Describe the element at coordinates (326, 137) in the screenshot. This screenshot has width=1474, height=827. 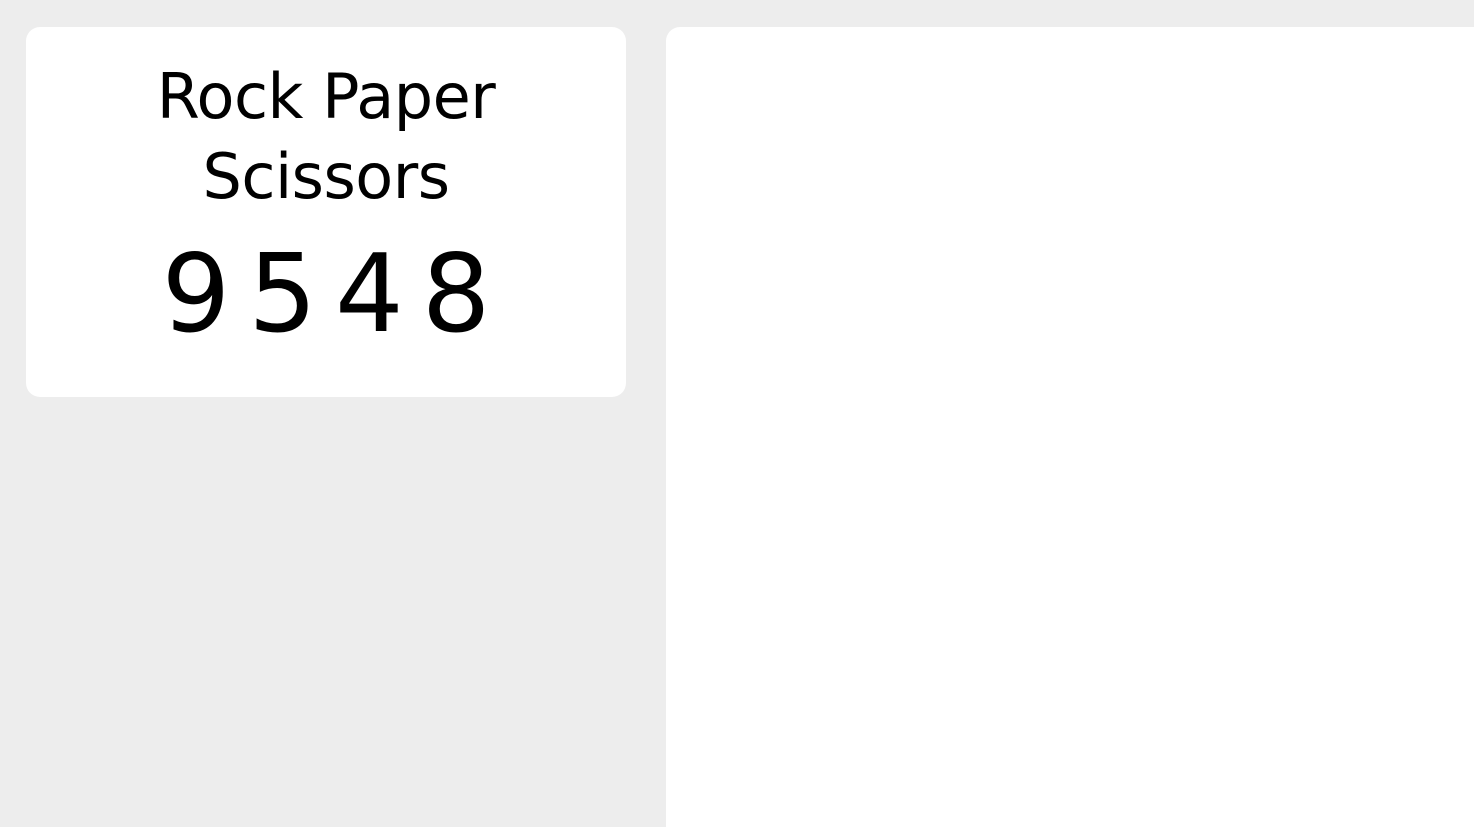
I see `game-title: Rock Paper Scissors` at that location.